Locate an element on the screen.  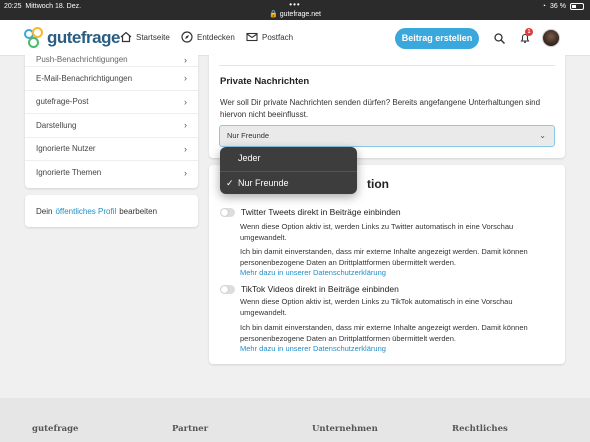
sidebar-item-push: Push-Benachrichtigungen › is located at coordinates (111, 61).